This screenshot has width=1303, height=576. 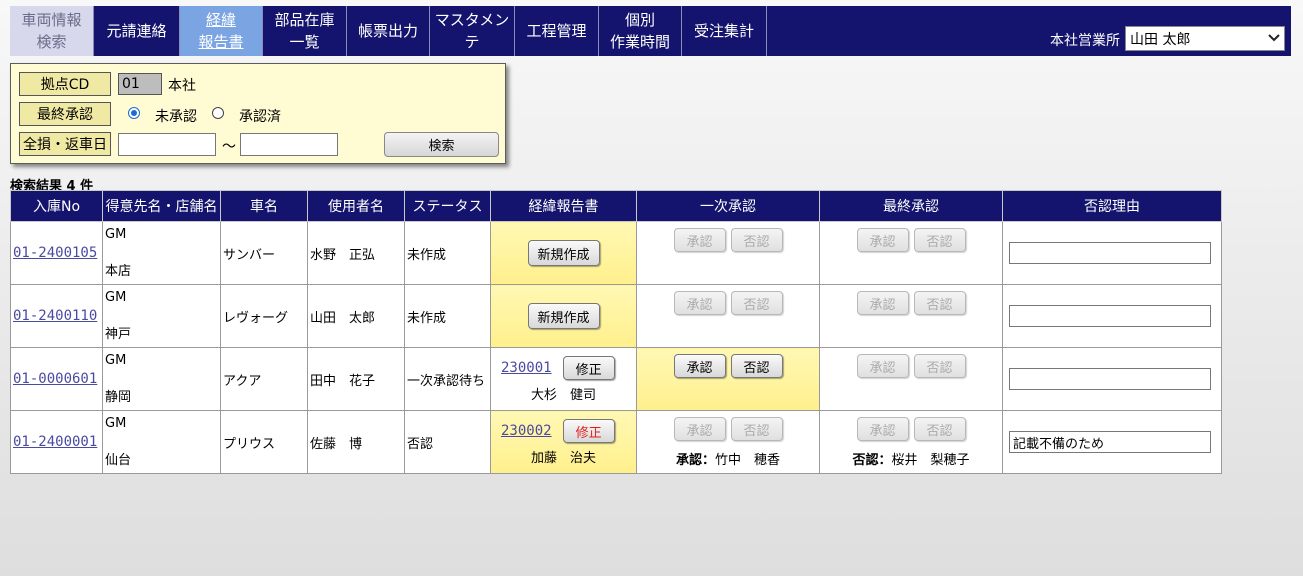 What do you see at coordinates (1160, 39) in the screenshot?
I see `user-select-value: 山田 太郎` at bounding box center [1160, 39].